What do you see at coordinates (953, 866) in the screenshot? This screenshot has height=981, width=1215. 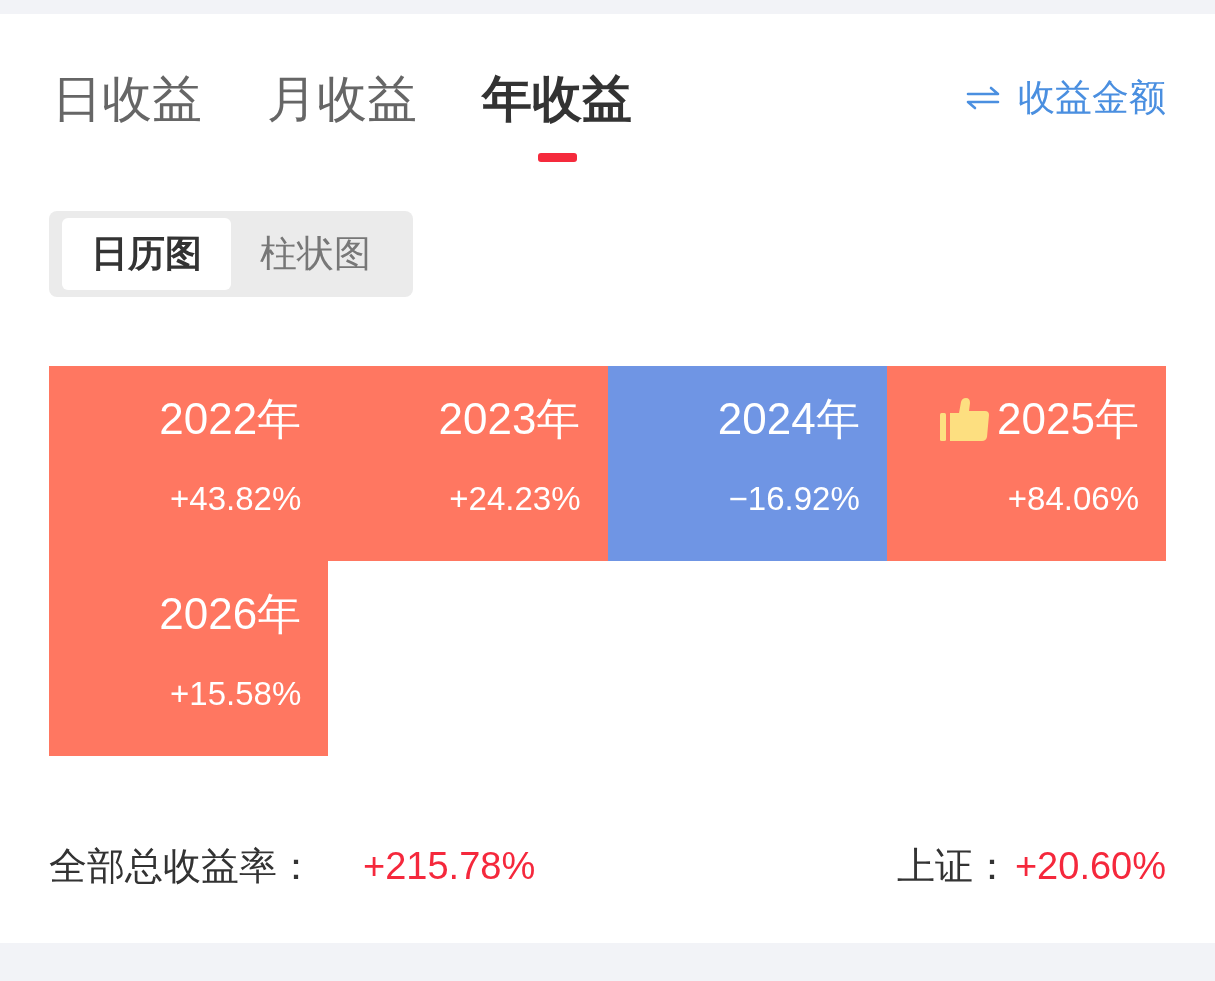 I see `index-label: 上证：` at bounding box center [953, 866].